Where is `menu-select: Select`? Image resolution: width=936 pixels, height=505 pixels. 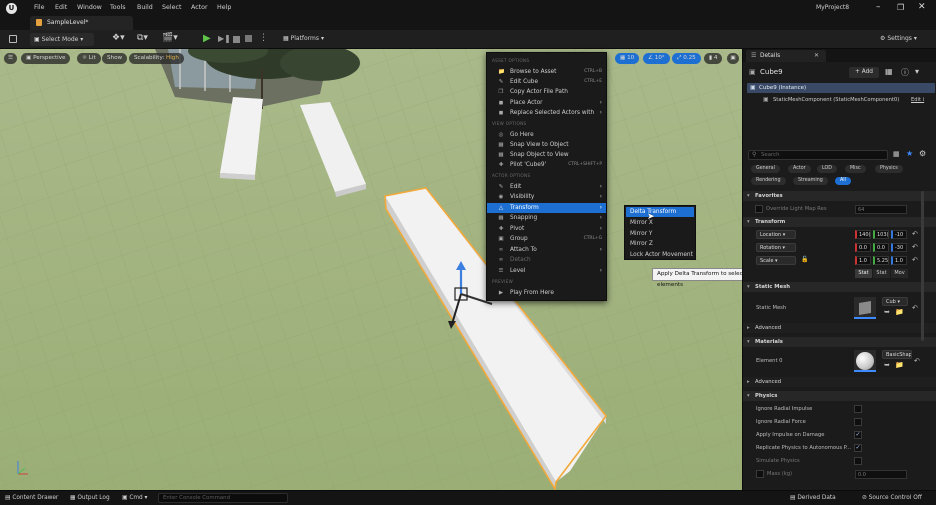
menu-select: Select is located at coordinates (171, 7).